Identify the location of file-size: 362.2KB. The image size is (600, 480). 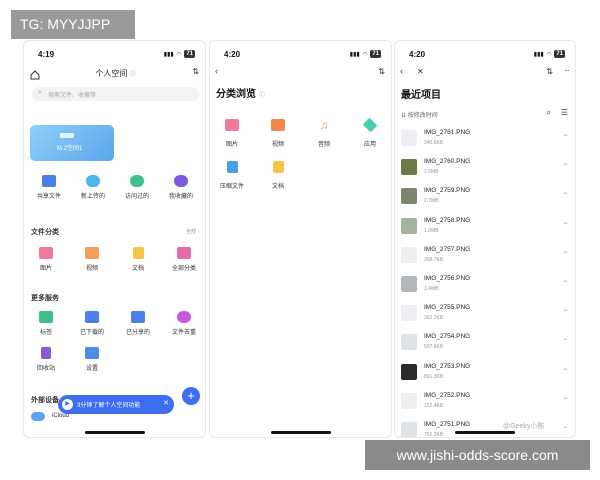
(434, 318).